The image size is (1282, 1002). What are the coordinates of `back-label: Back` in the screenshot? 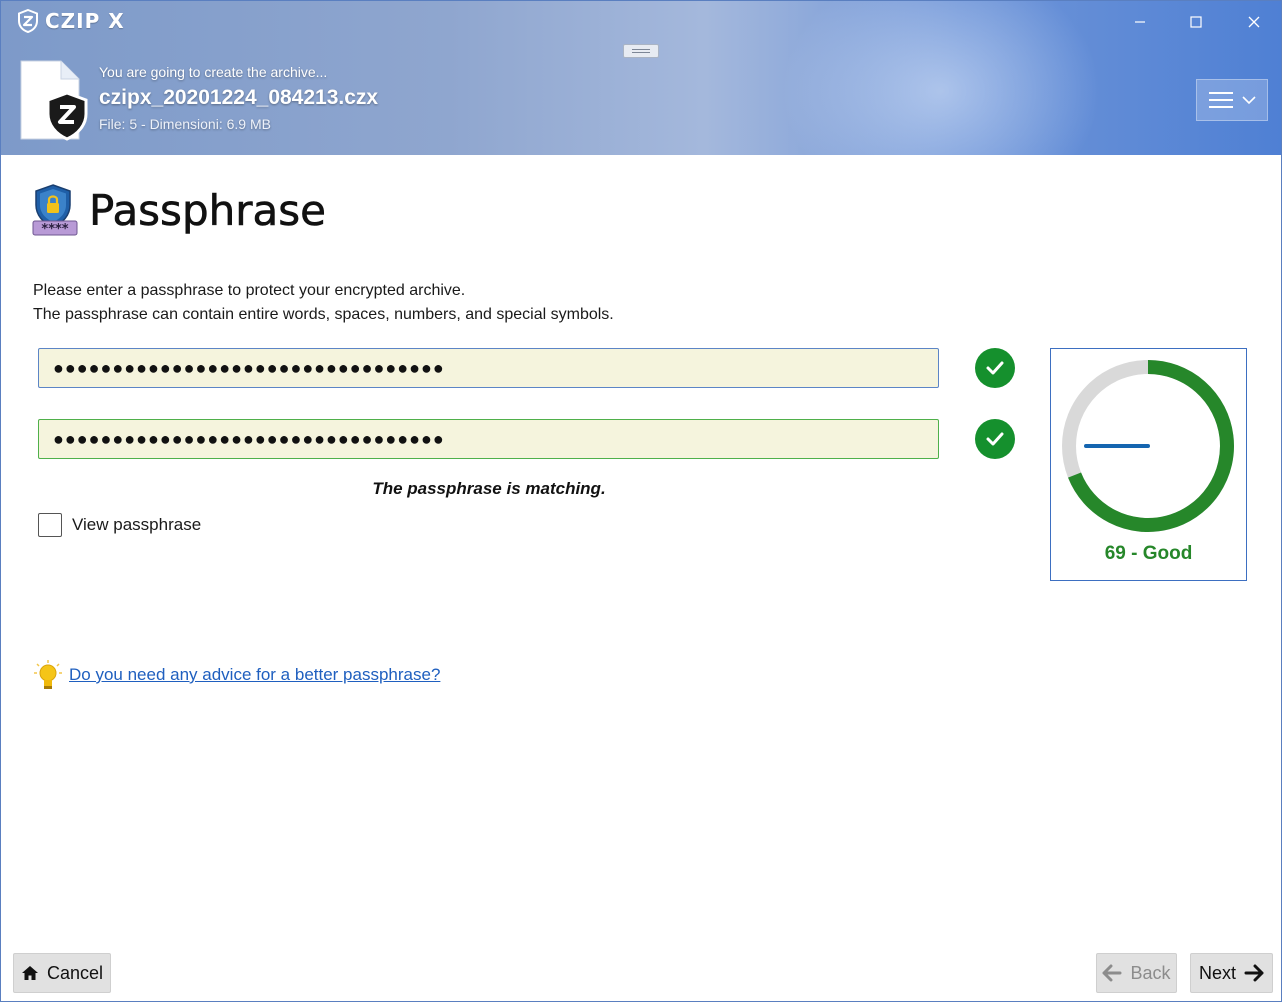 It's located at (1150, 972).